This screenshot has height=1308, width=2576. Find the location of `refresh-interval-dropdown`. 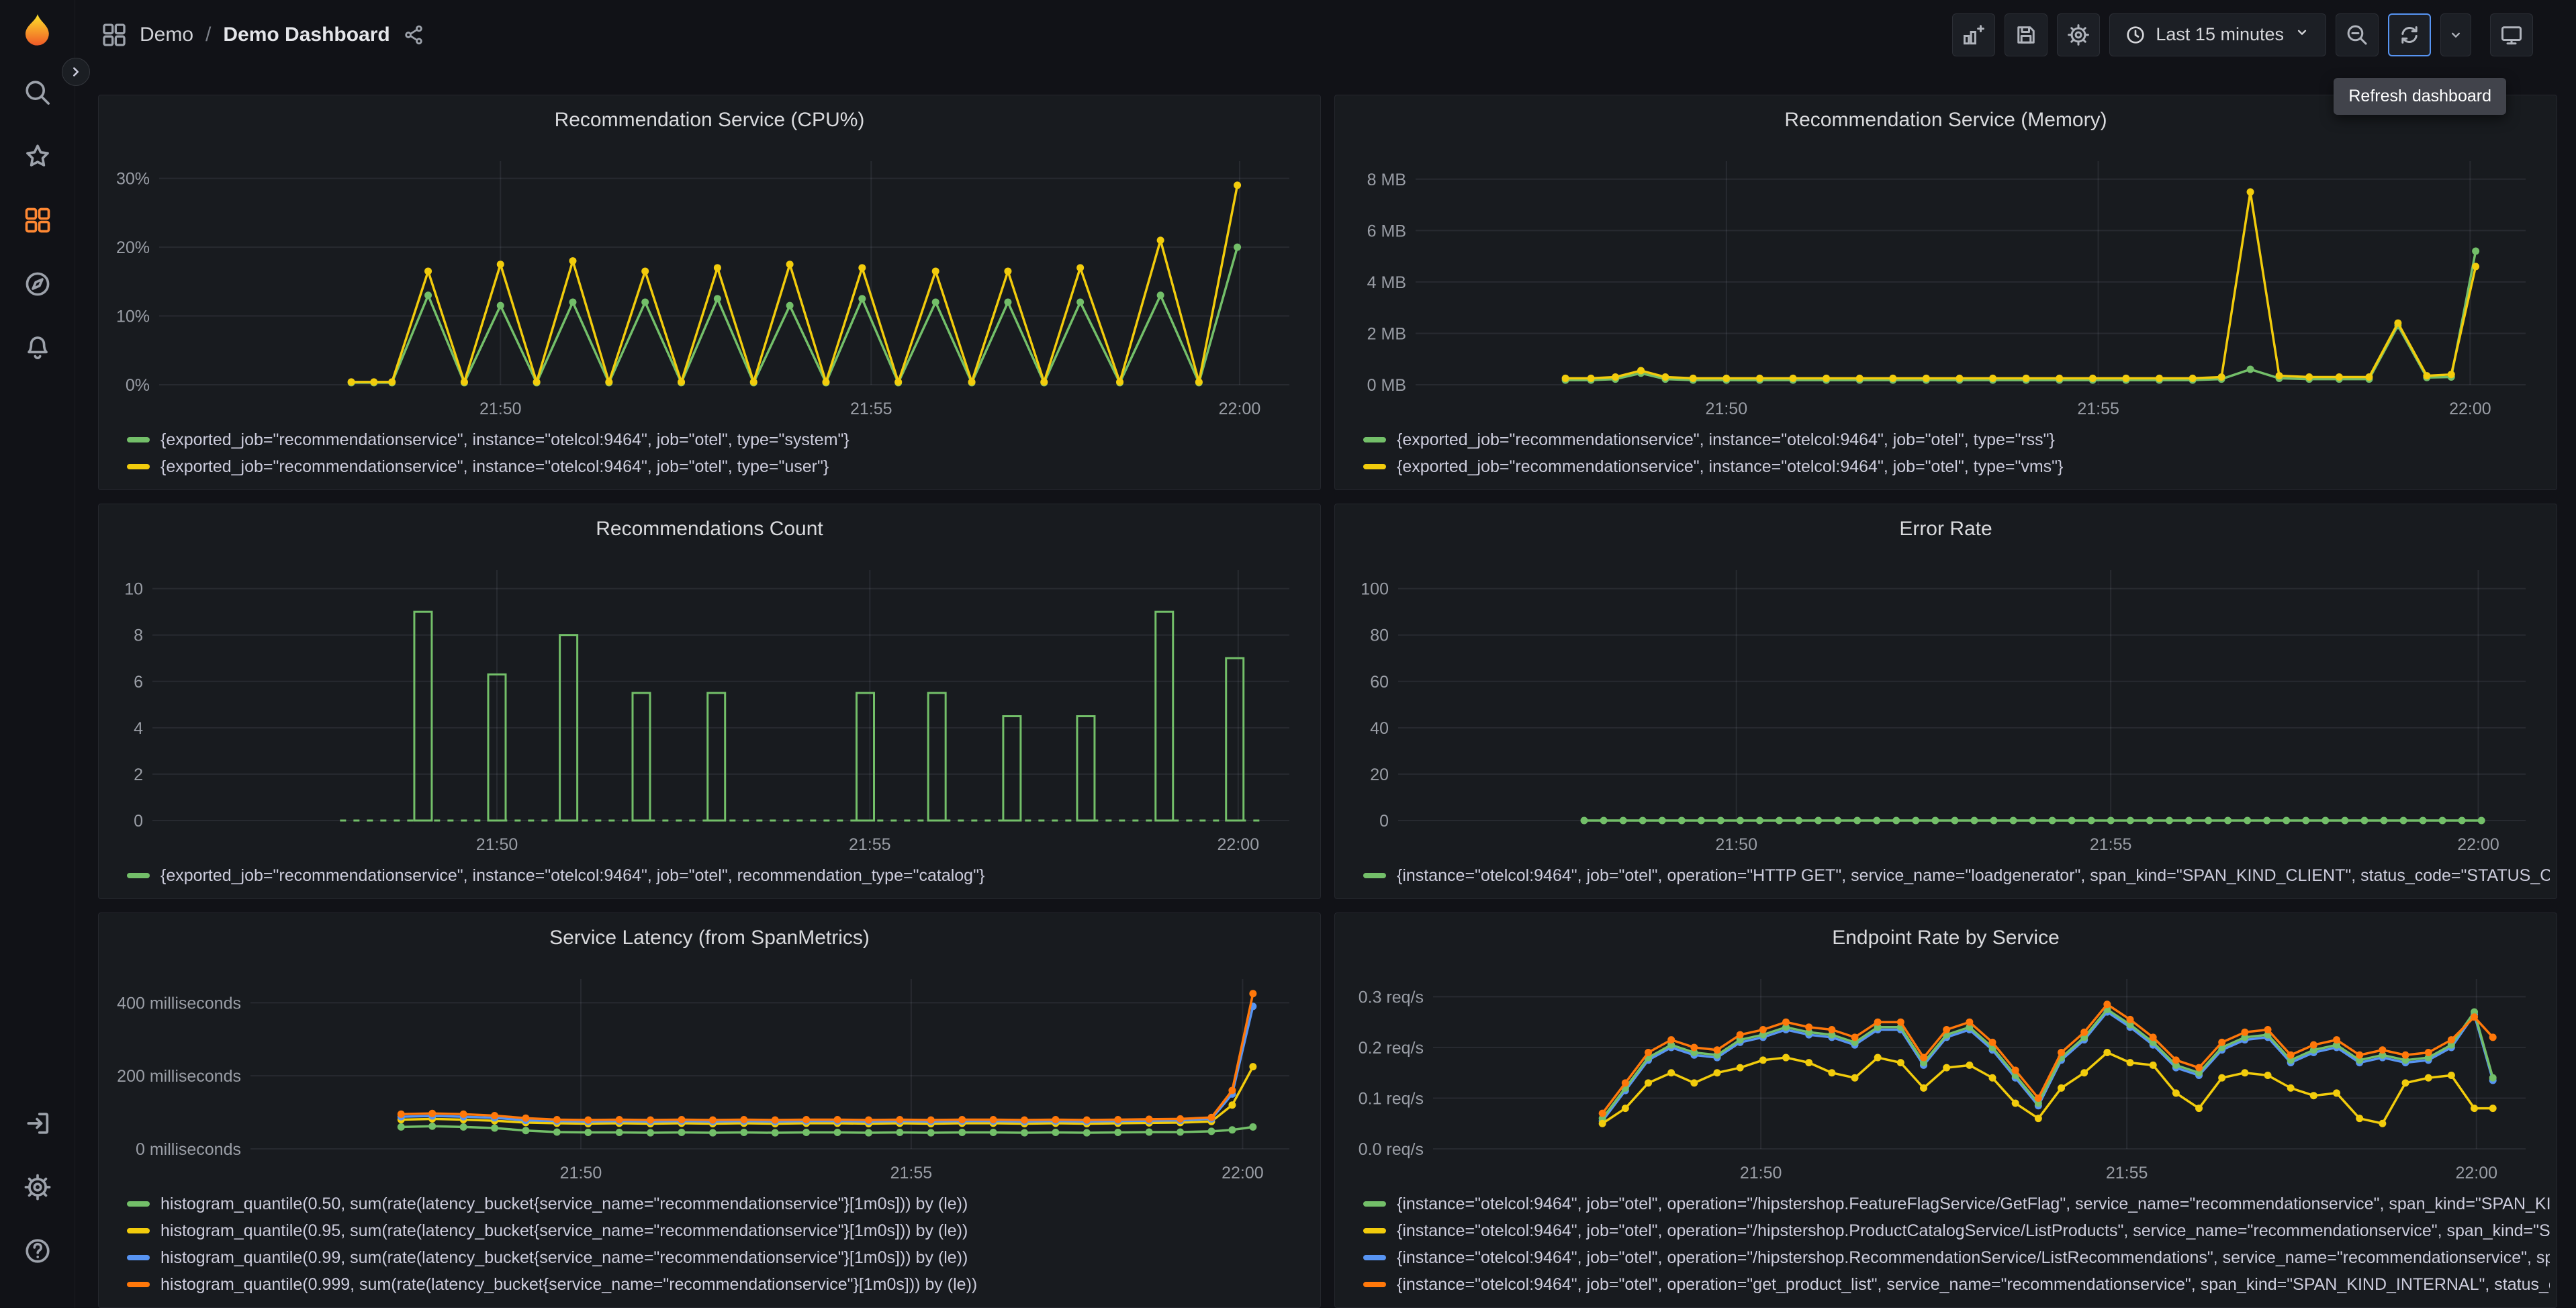

refresh-interval-dropdown is located at coordinates (2455, 34).